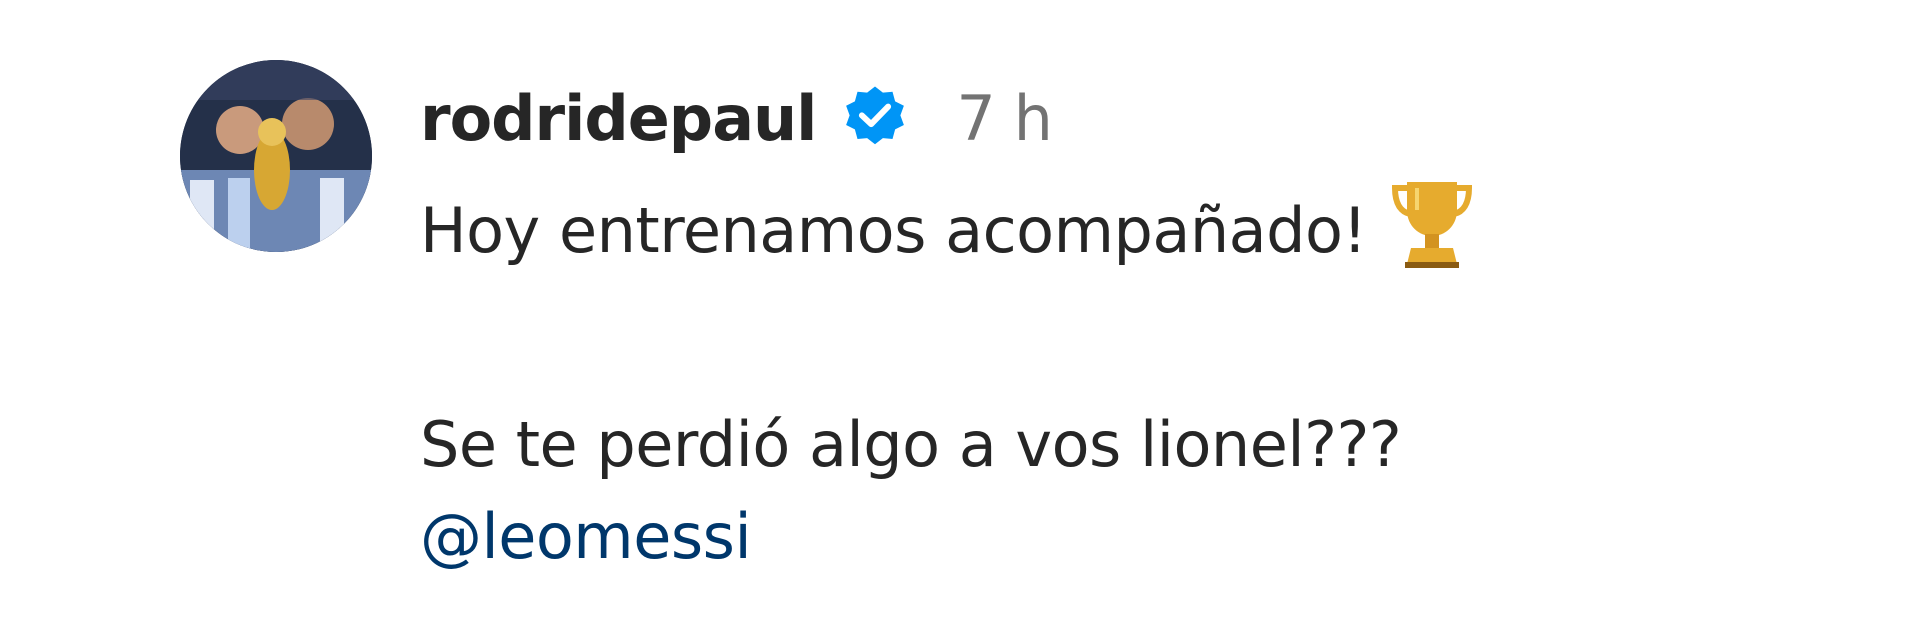 Image resolution: width=1920 pixels, height=644 pixels. I want to click on post-timestamp: 7 h, so click(1004, 118).